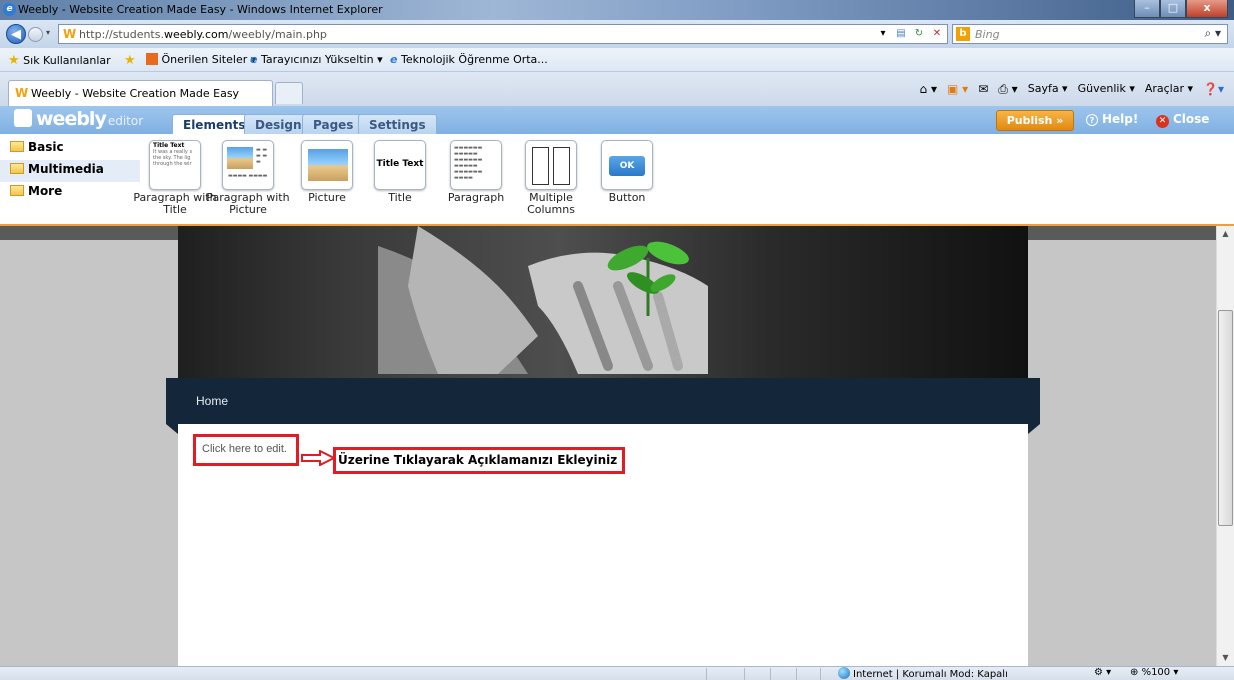  I want to click on category-multimedia: Multimedia, so click(70, 171).